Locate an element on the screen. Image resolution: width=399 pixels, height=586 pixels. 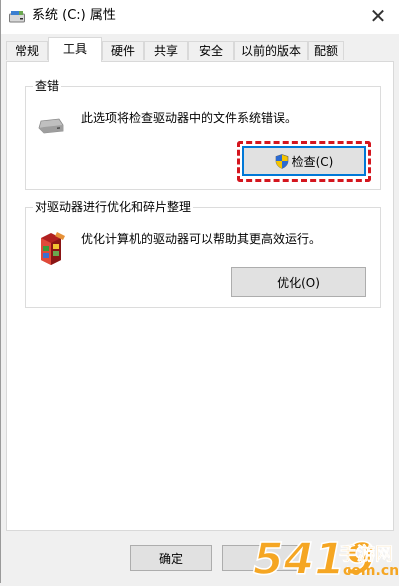
ok-button: 确定 is located at coordinates (171, 558).